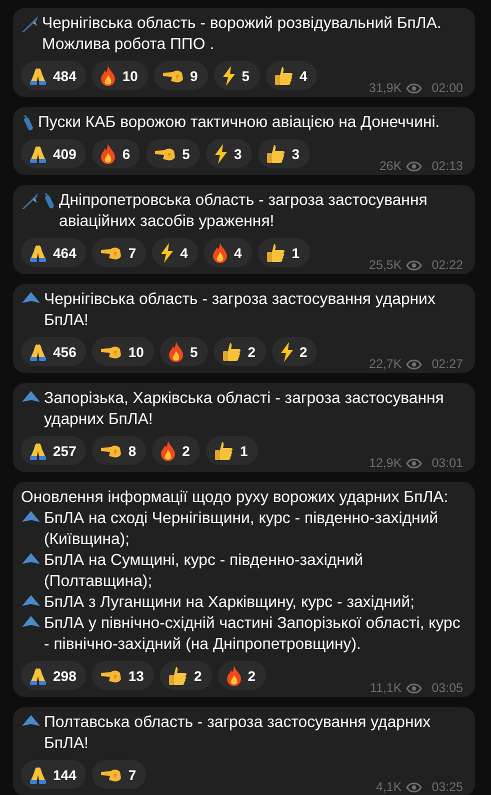 The image size is (491, 795). Describe the element at coordinates (243, 211) in the screenshot. I see `message-text: Дніпропетровська область - загроза застосування авіаційних засобів ураження!` at that location.